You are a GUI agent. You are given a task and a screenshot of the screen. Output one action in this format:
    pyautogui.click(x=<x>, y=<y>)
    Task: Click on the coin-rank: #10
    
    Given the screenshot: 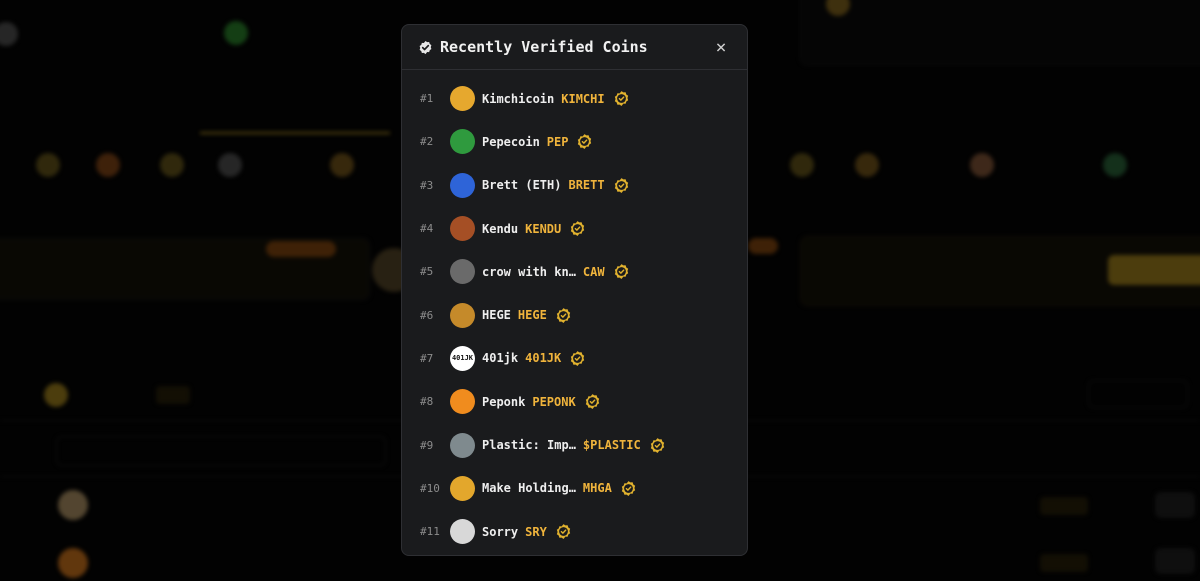 What is the action you would take?
    pyautogui.click(x=430, y=488)
    